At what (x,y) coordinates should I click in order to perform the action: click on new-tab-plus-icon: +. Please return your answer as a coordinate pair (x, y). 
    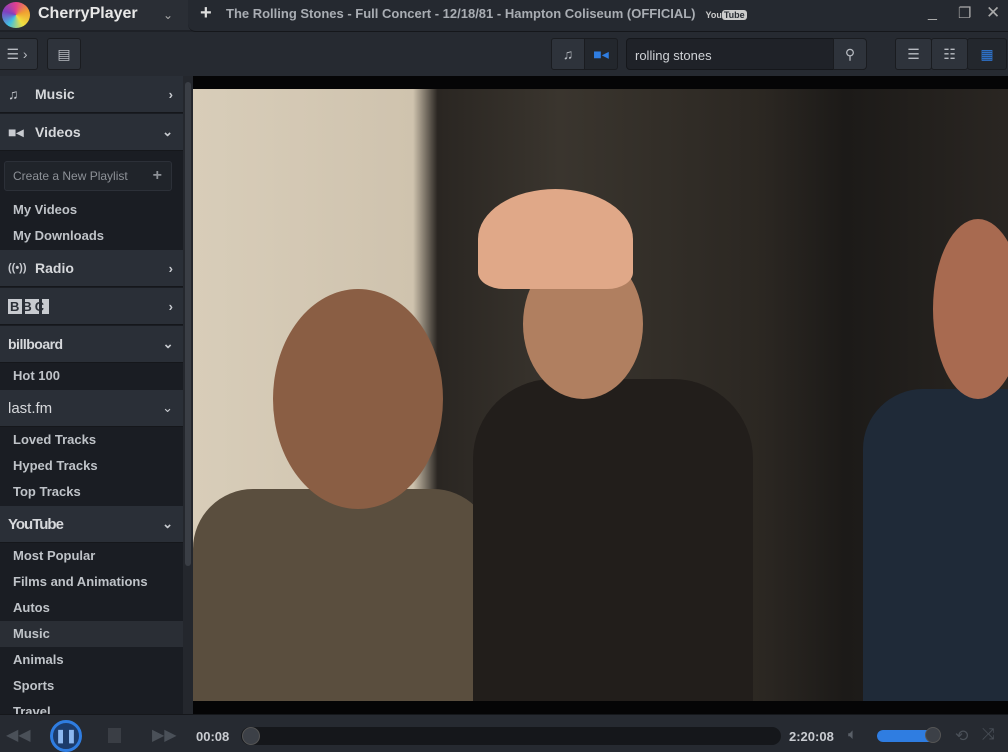
    Looking at the image, I should click on (206, 13).